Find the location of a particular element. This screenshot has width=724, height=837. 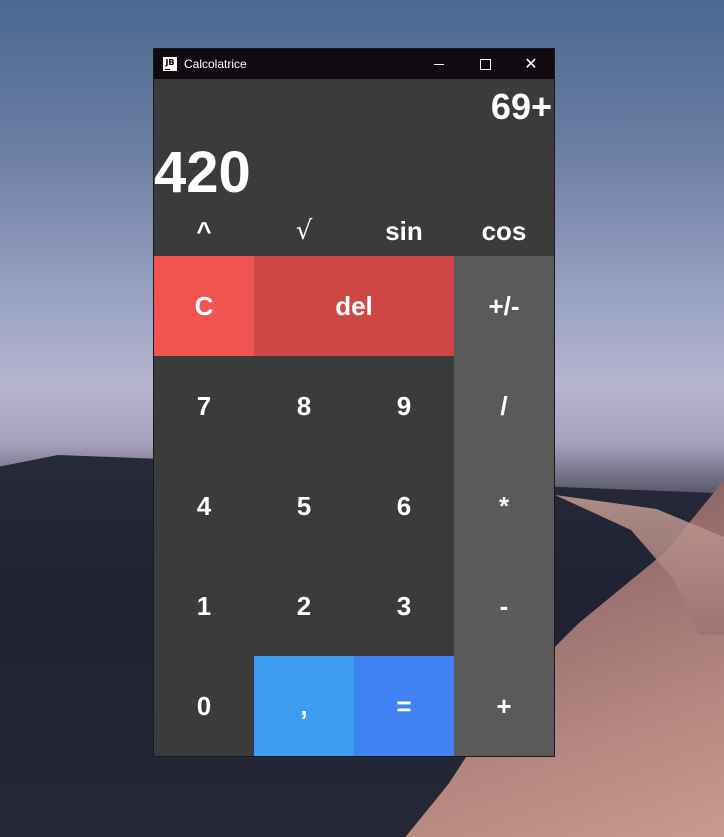

close-button: ✕ is located at coordinates (531, 64).